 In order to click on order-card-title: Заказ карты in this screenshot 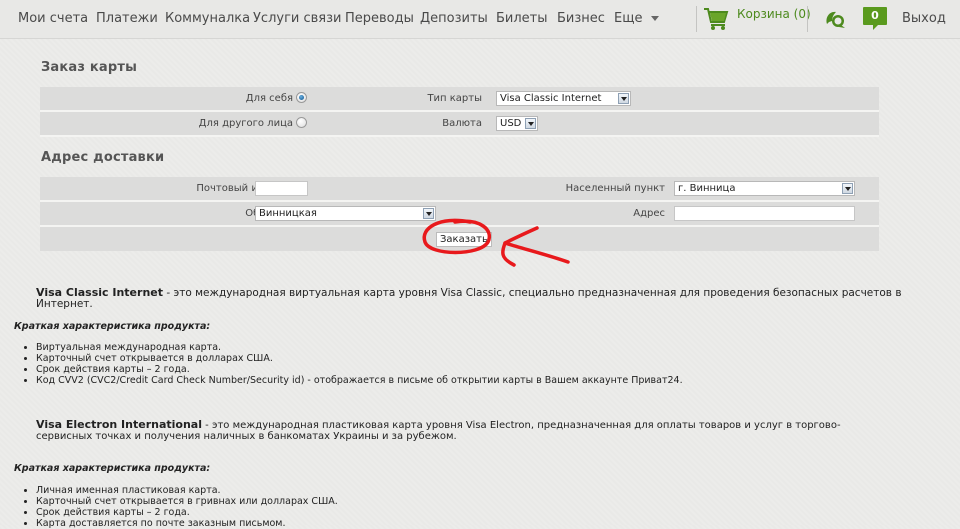, I will do `click(89, 67)`.